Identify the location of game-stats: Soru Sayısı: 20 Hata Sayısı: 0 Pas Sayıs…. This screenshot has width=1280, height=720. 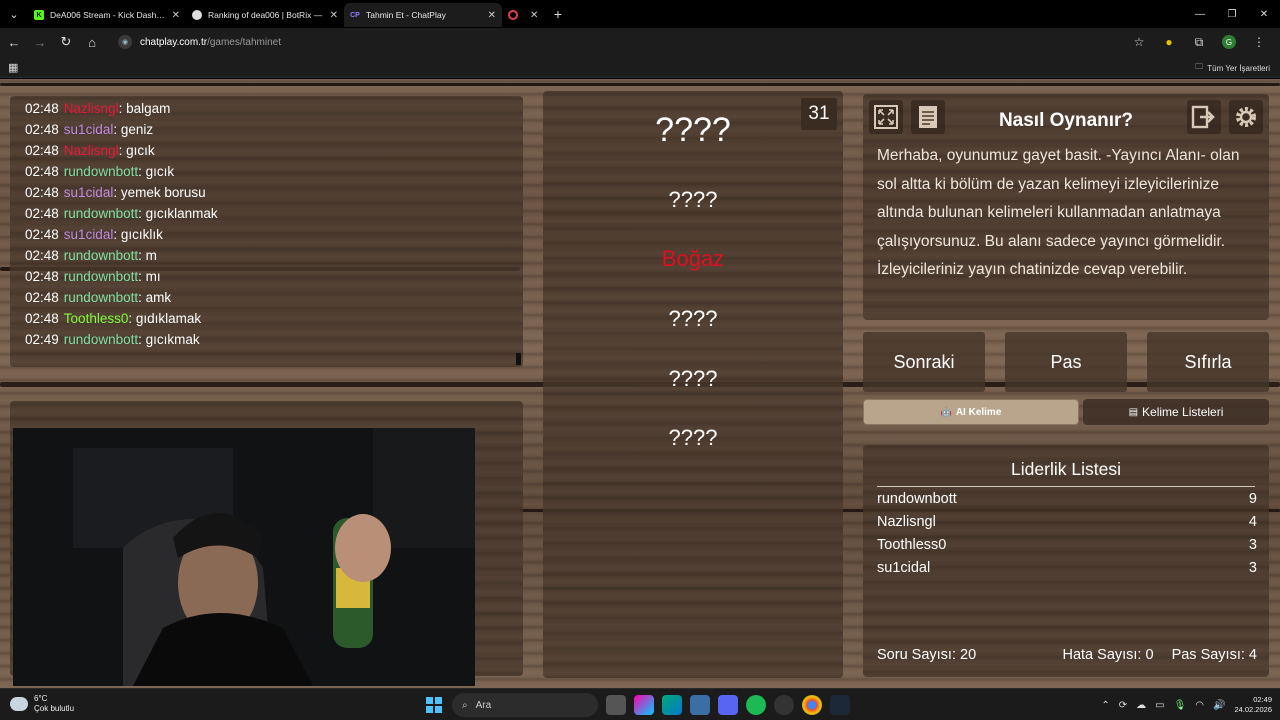
(1067, 655).